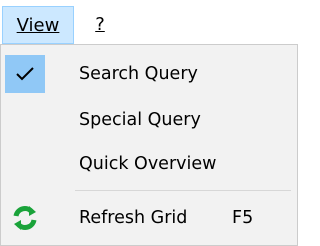 The image size is (320, 246). I want to click on menu-item-quick-overview-label: Quick Overview, so click(148, 164).